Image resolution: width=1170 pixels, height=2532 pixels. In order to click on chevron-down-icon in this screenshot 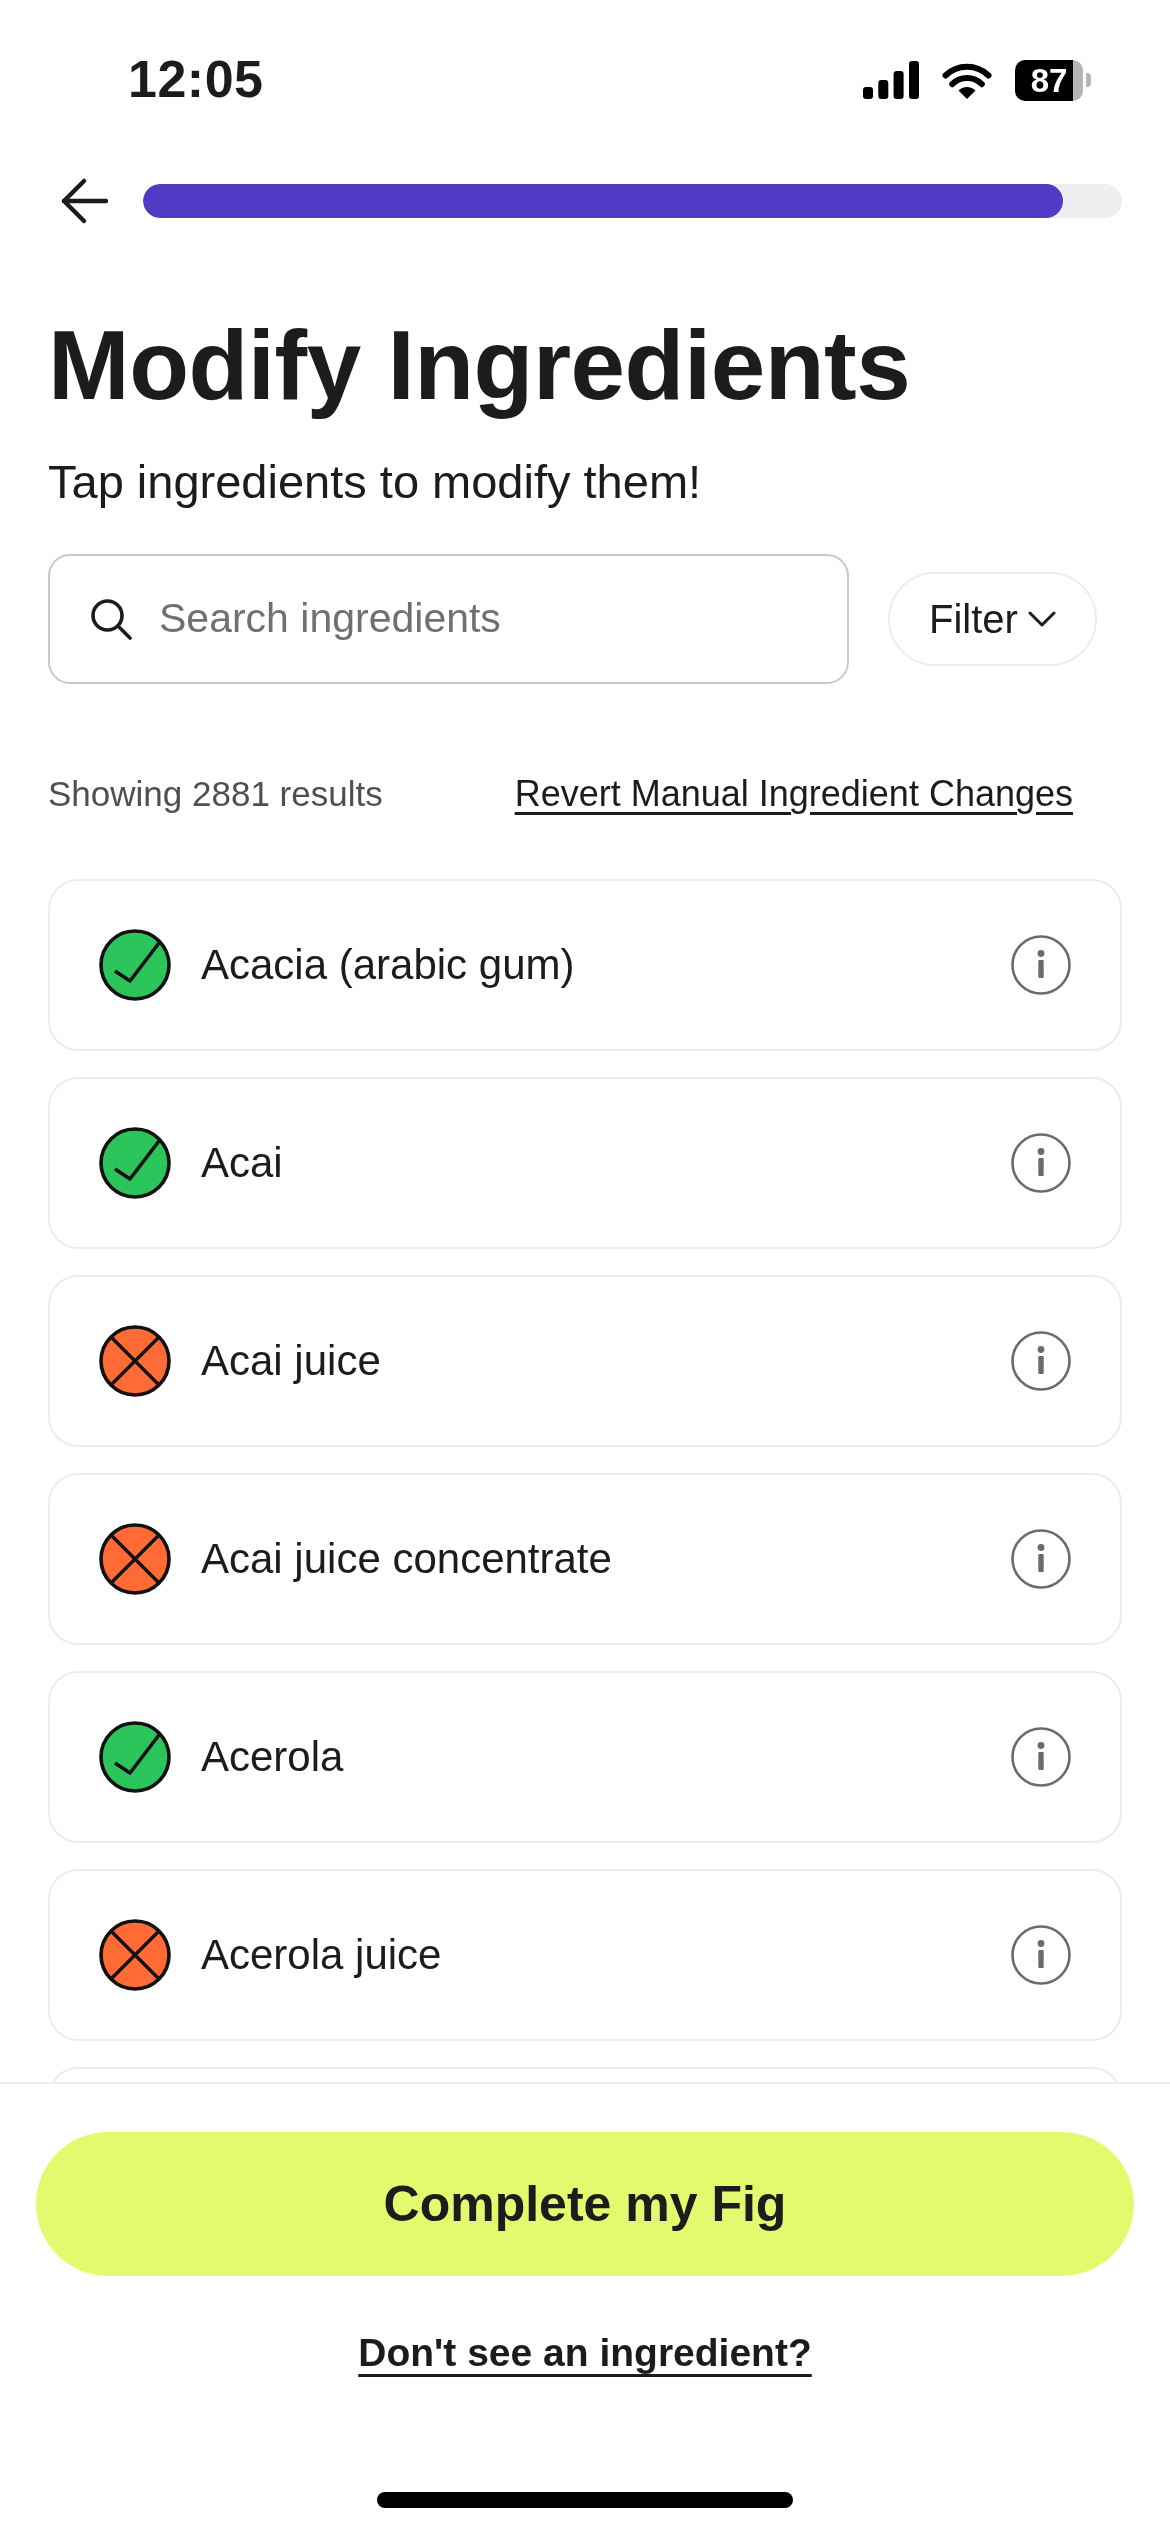, I will do `click(1041, 619)`.